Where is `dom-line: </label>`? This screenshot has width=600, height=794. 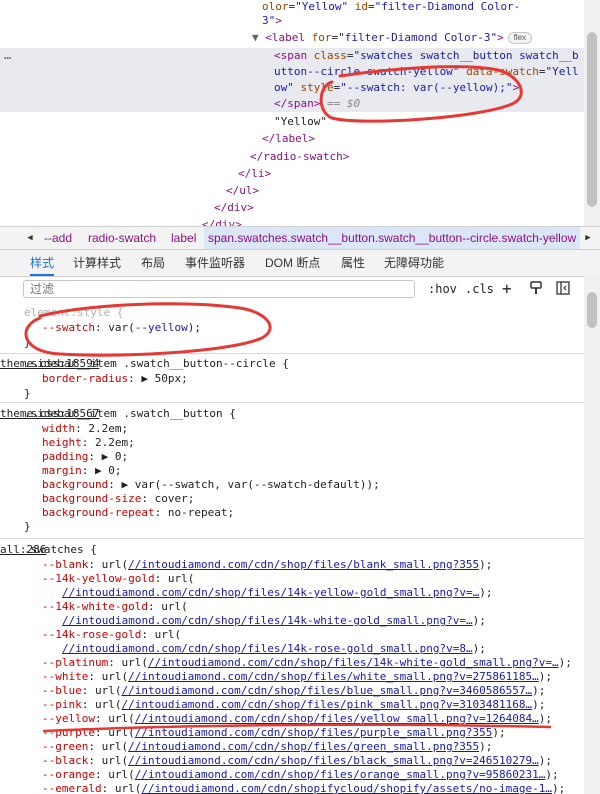
dom-line: </label> is located at coordinates (423, 139).